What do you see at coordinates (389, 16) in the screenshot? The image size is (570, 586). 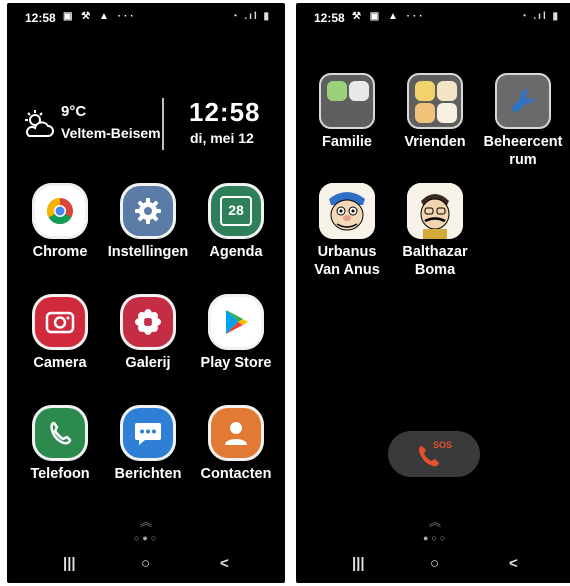 I see `notification-icons: ⚒ ▣ ▲ ···` at bounding box center [389, 16].